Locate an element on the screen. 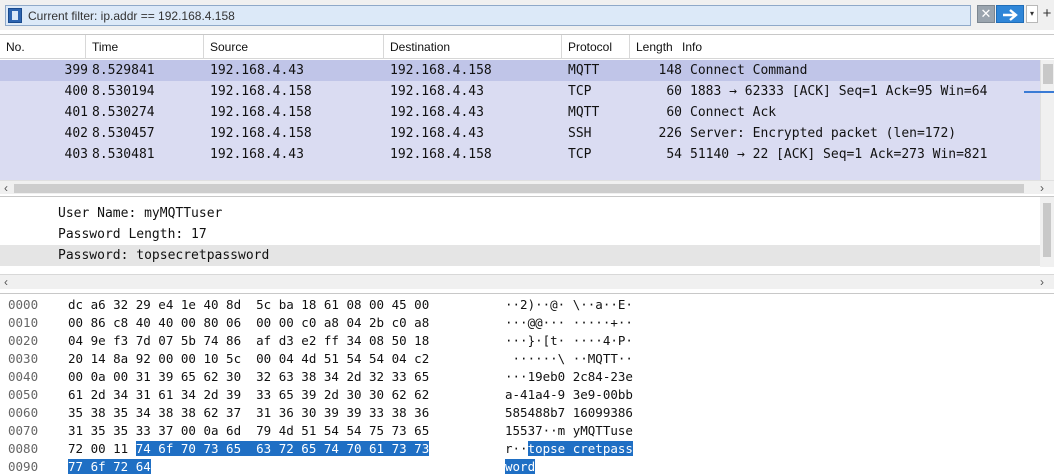  byte-ascii-plain: r·· is located at coordinates (516, 448).